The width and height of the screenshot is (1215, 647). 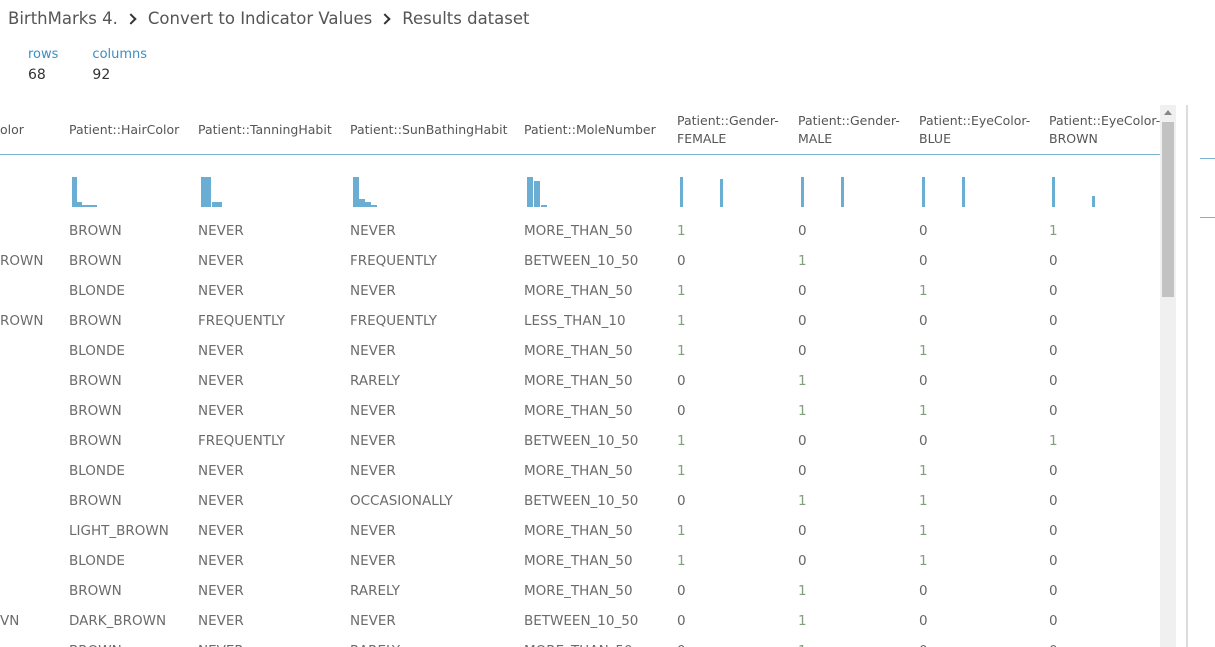 I want to click on table-row: BROWN NEVER OCCASIONALLY BETWEEN_10_50 0 1 1 0, so click(x=580, y=501).